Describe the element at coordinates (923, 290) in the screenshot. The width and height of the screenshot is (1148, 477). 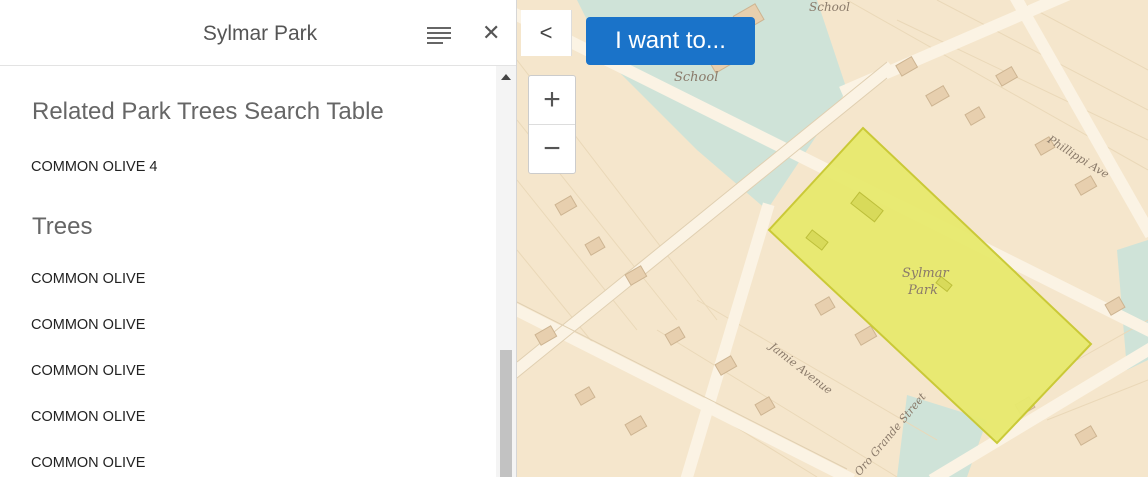
I see `map-label-park-line2: Park` at that location.